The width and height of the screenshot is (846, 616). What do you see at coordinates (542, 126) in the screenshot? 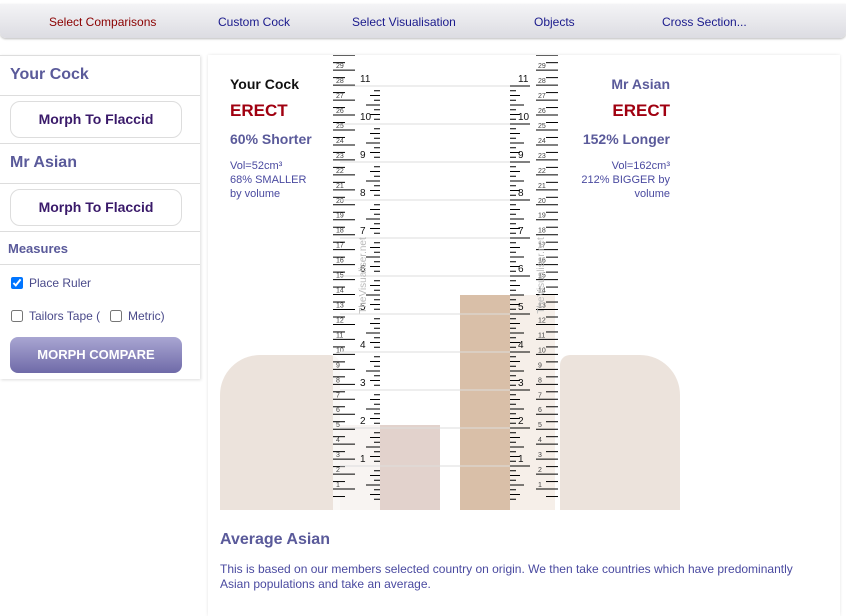
I see `cm-label: 25` at bounding box center [542, 126].